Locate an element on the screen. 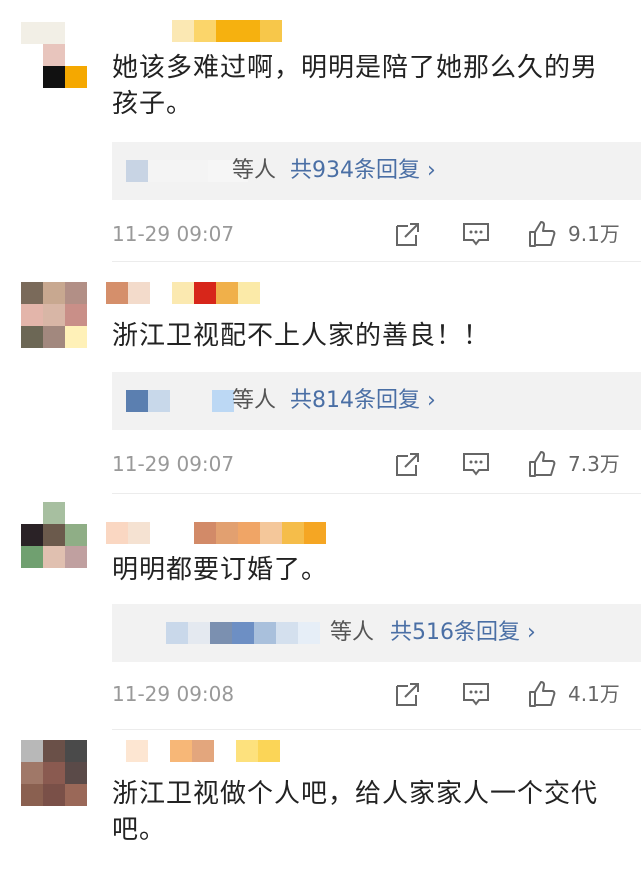  comment-text: 她该多难过啊，明明是陪了她那么久的男孩子。 is located at coordinates (355, 86).